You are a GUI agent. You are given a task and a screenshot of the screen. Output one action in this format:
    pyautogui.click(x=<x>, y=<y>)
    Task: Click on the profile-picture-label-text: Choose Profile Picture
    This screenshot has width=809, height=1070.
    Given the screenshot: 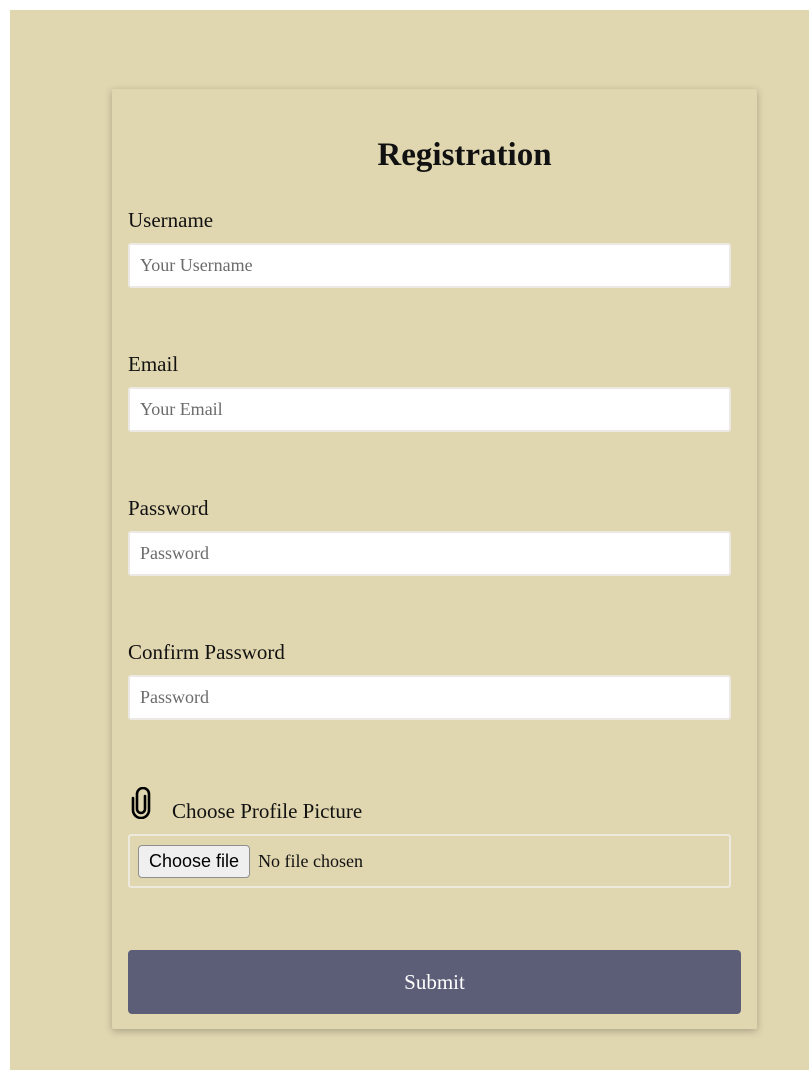 What is the action you would take?
    pyautogui.click(x=267, y=811)
    